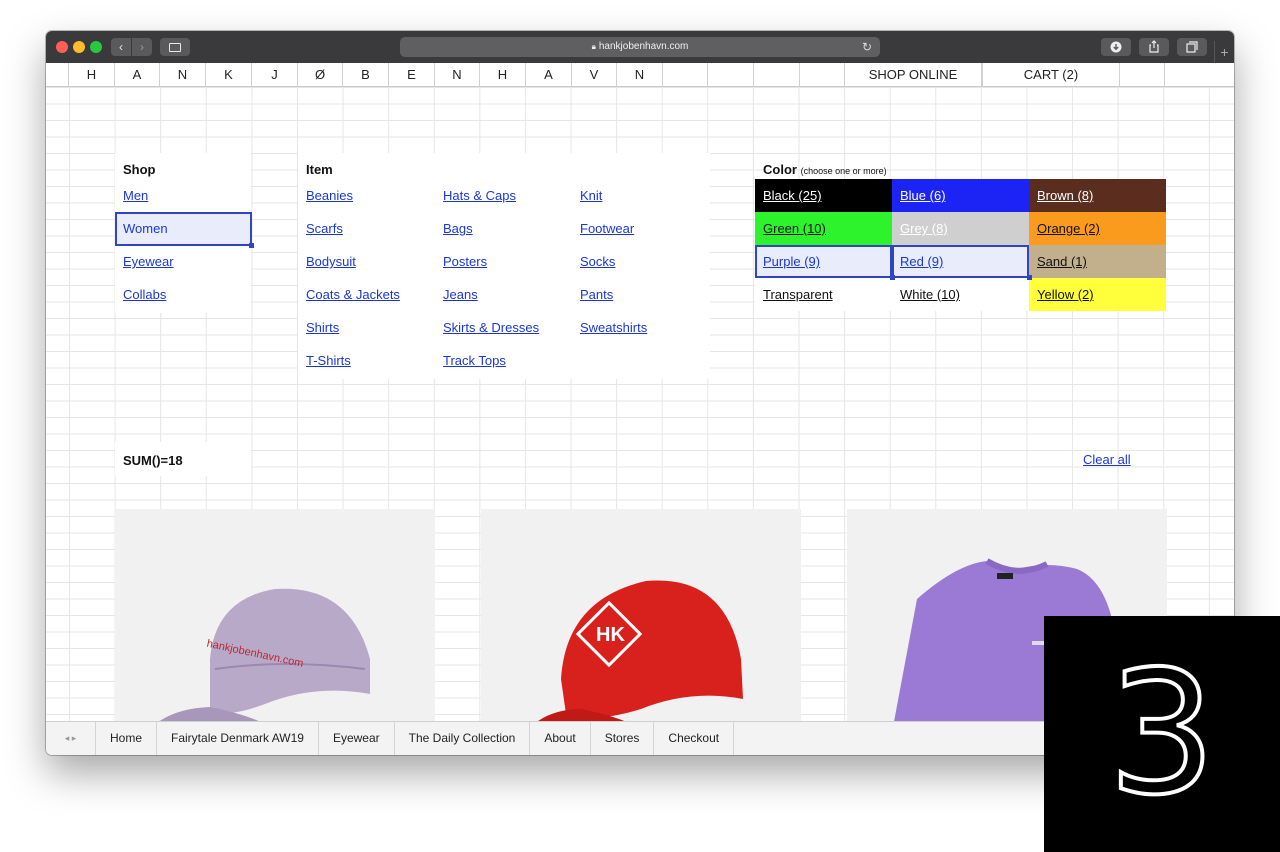  Describe the element at coordinates (643, 46) in the screenshot. I see `url-text: hankjobenhavn.com` at that location.